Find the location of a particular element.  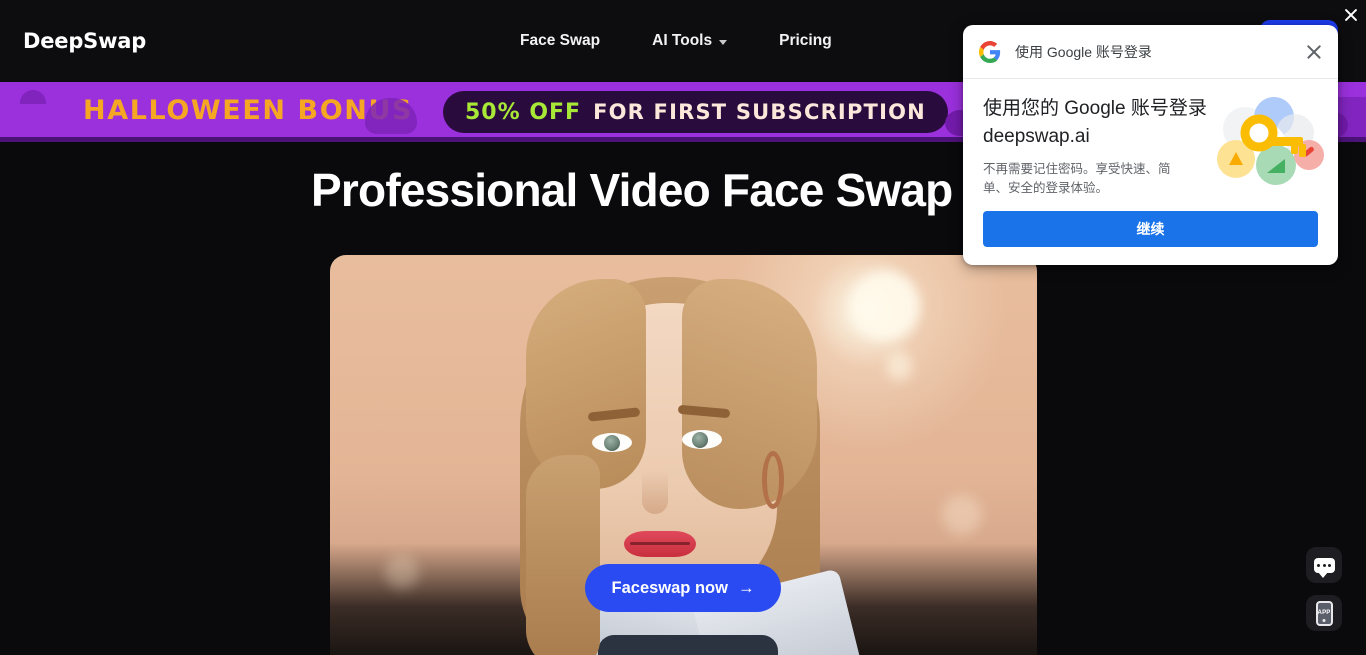

google-popup-subtitle: 不再需要记住密码。享受快速、简单、安全的登录体验。 is located at coordinates (1077, 178).